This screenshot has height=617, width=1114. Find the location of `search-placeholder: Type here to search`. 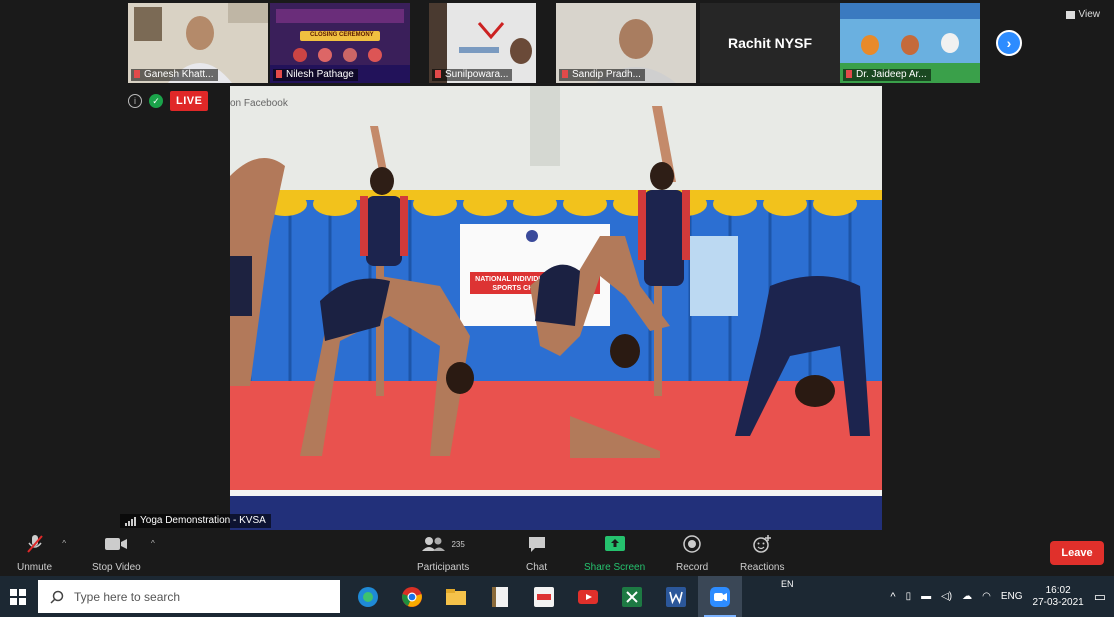

search-placeholder: Type here to search is located at coordinates (127, 596).